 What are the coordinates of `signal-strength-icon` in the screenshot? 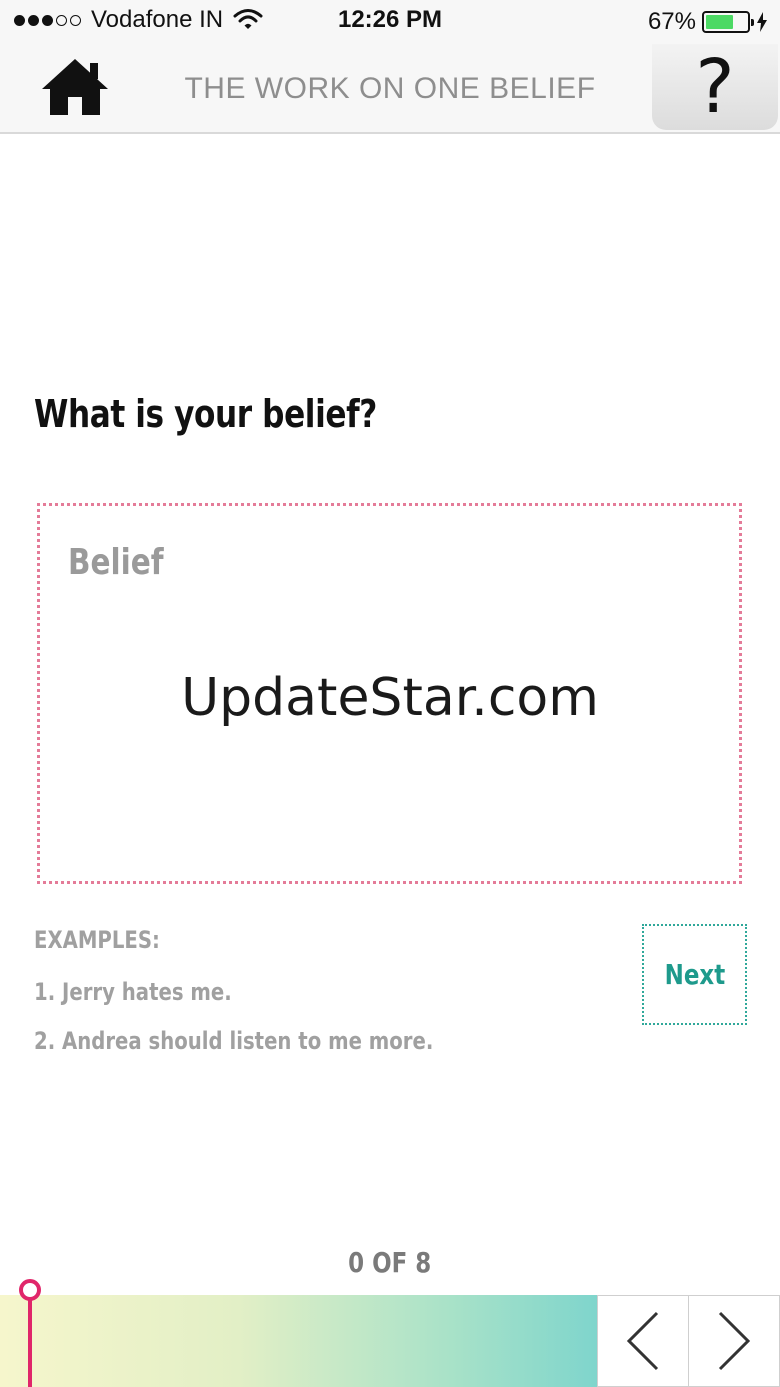 It's located at (47, 20).